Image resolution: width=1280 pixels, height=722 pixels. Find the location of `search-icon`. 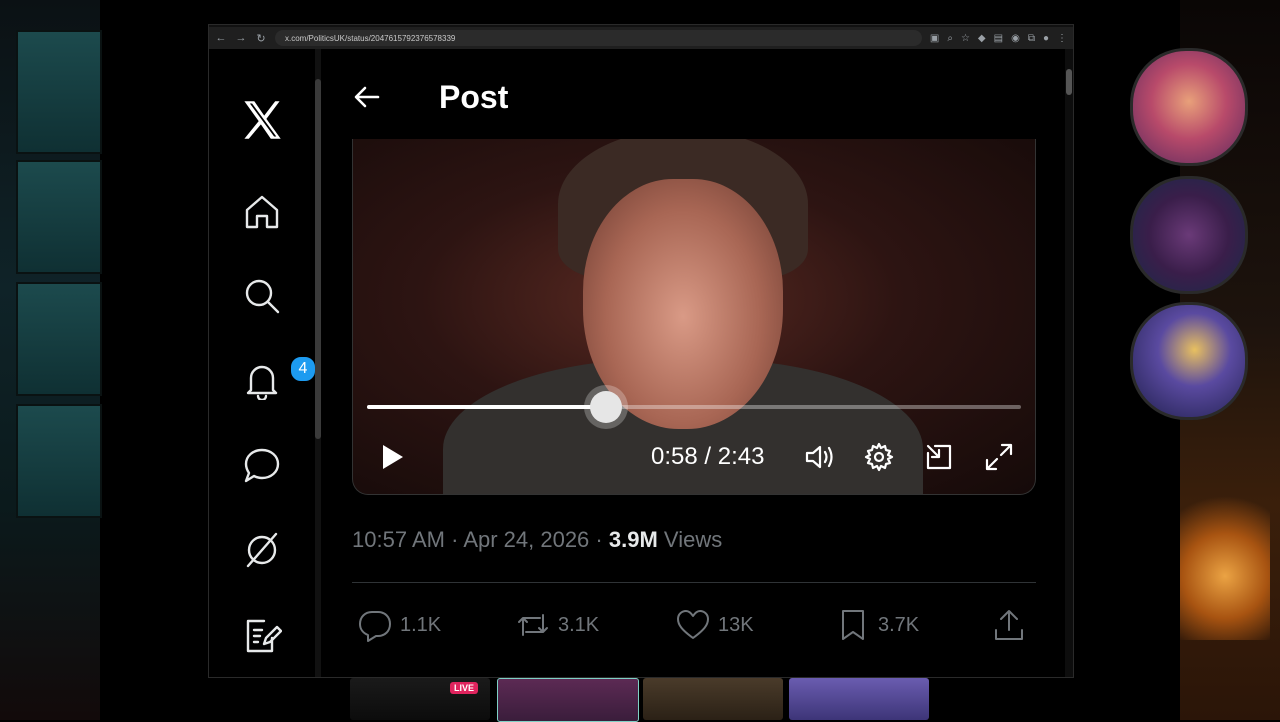

search-icon is located at coordinates (262, 296).